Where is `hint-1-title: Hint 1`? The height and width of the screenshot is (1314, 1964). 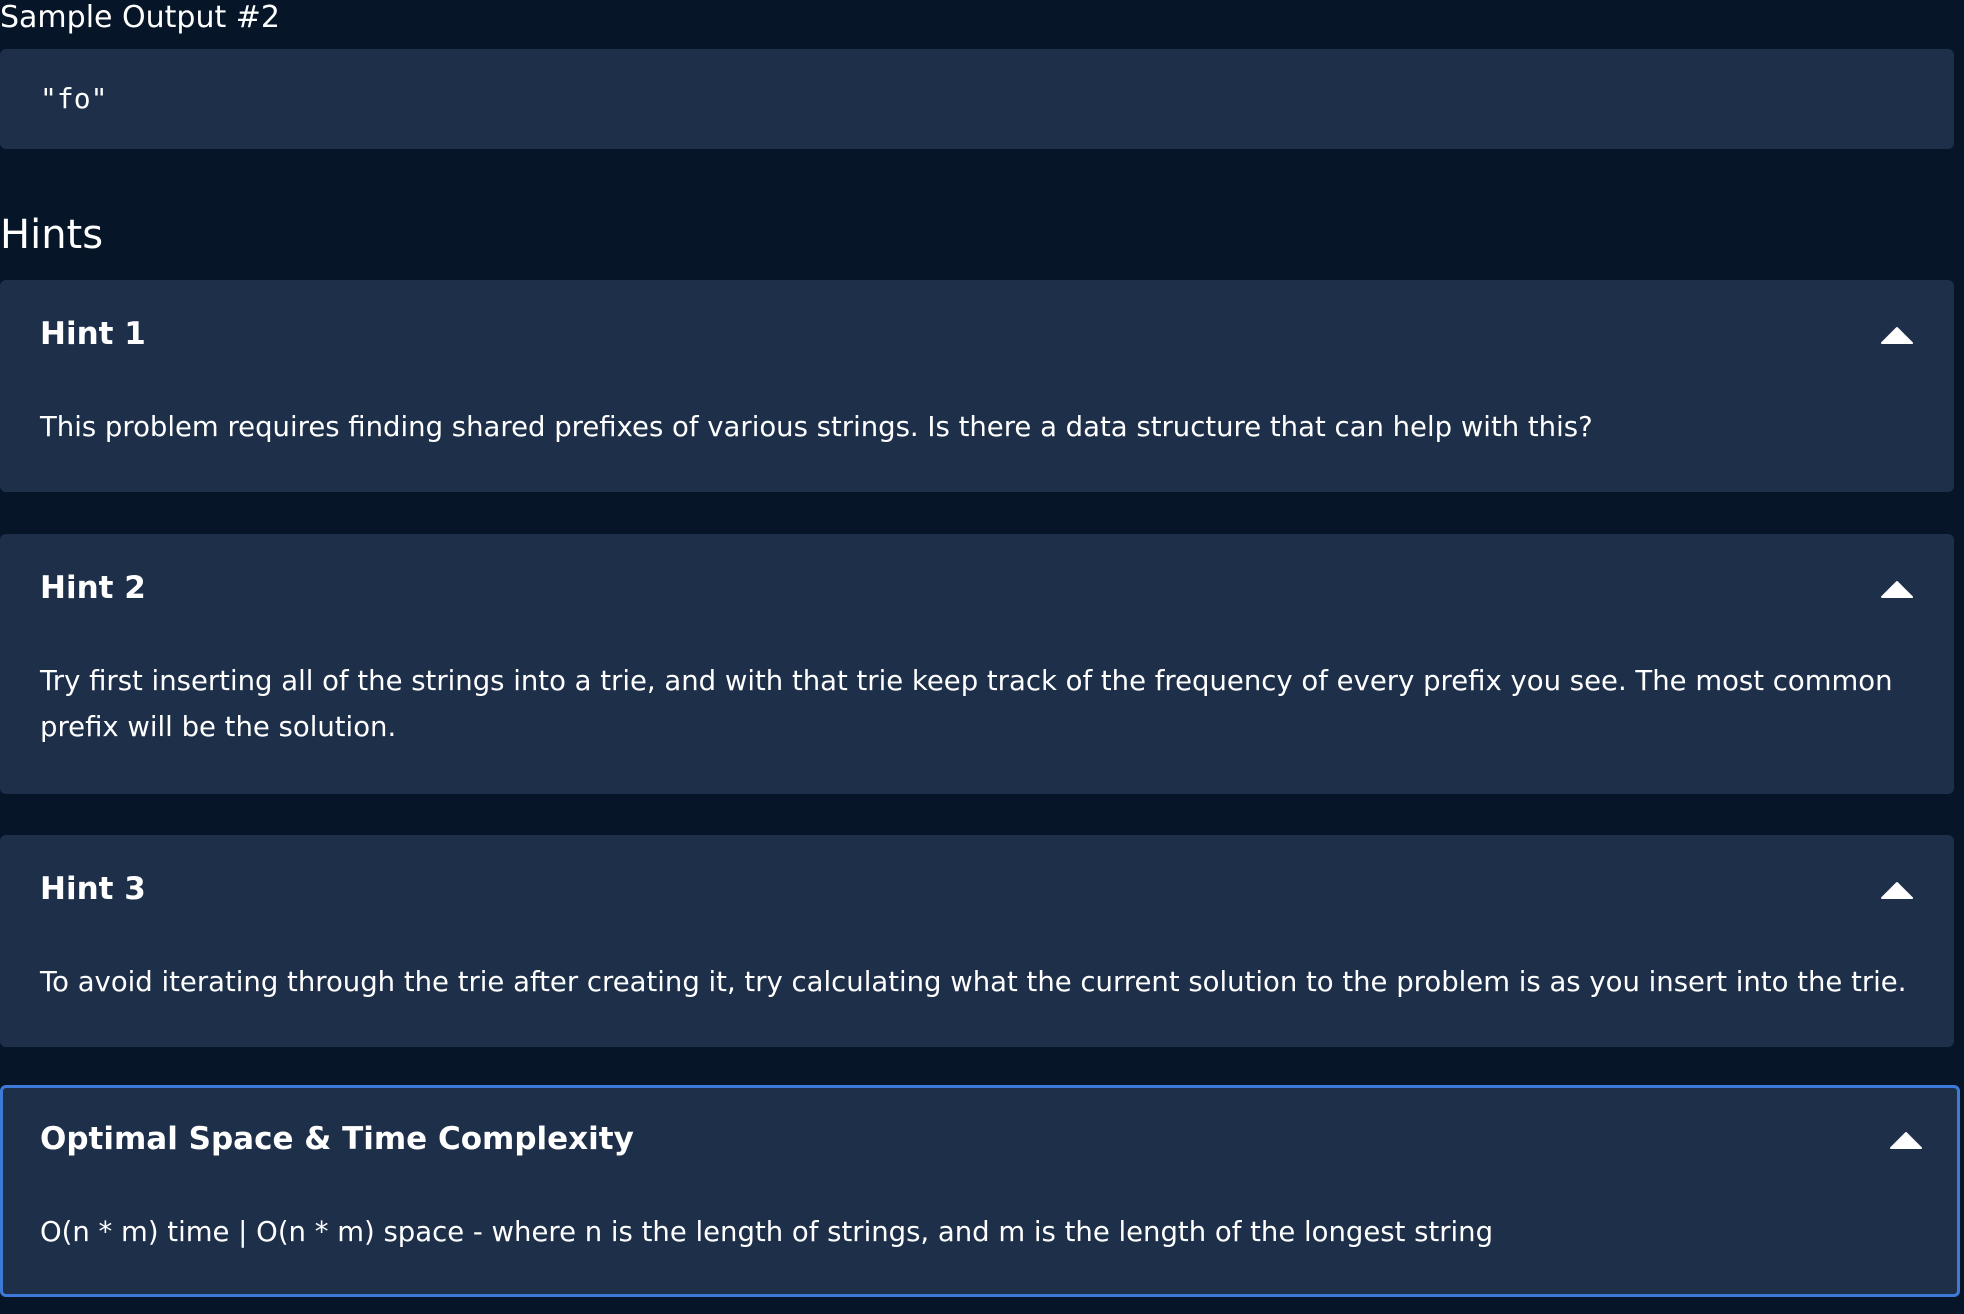 hint-1-title: Hint 1 is located at coordinates (93, 334).